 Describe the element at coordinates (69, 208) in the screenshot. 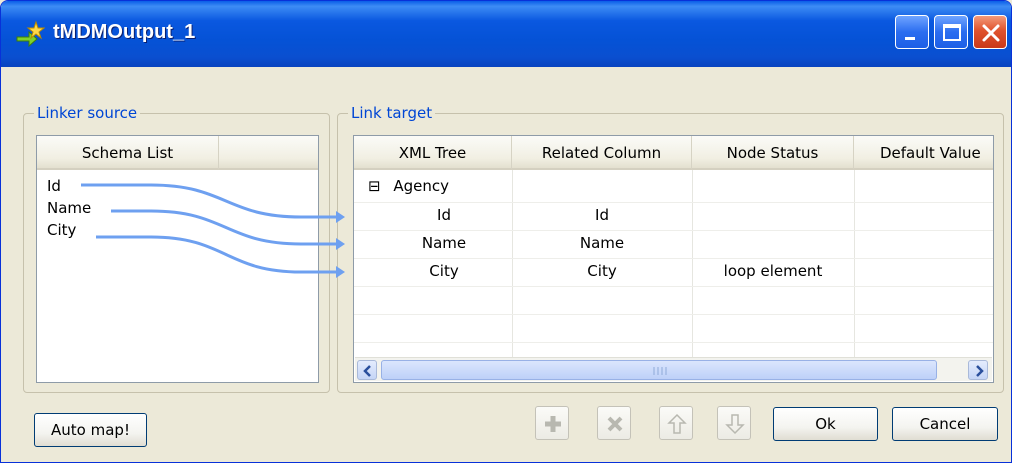

I see `source-field-name: Name` at that location.